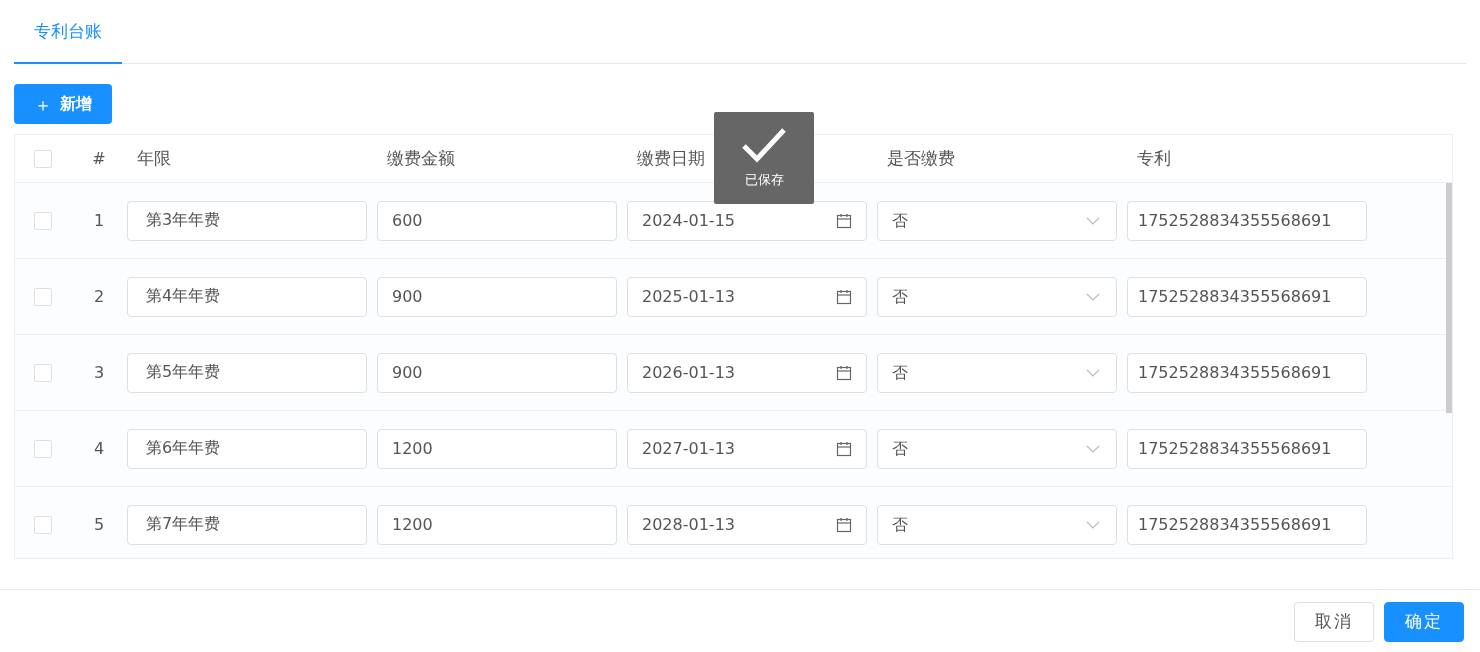  What do you see at coordinates (99, 158) in the screenshot?
I see `column-header: #` at bounding box center [99, 158].